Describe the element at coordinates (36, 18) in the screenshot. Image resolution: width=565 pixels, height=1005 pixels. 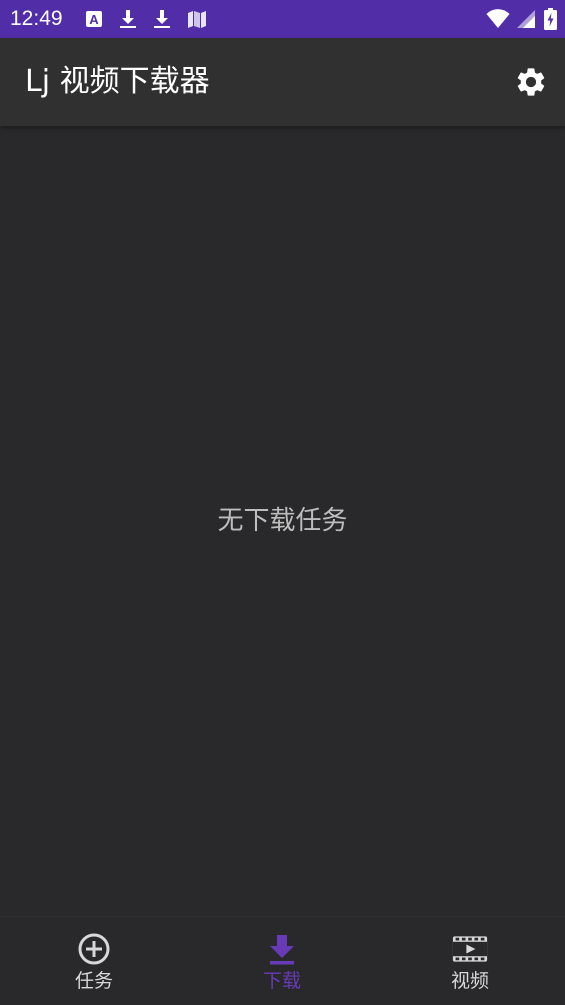
I see `status-time: 12:49` at that location.